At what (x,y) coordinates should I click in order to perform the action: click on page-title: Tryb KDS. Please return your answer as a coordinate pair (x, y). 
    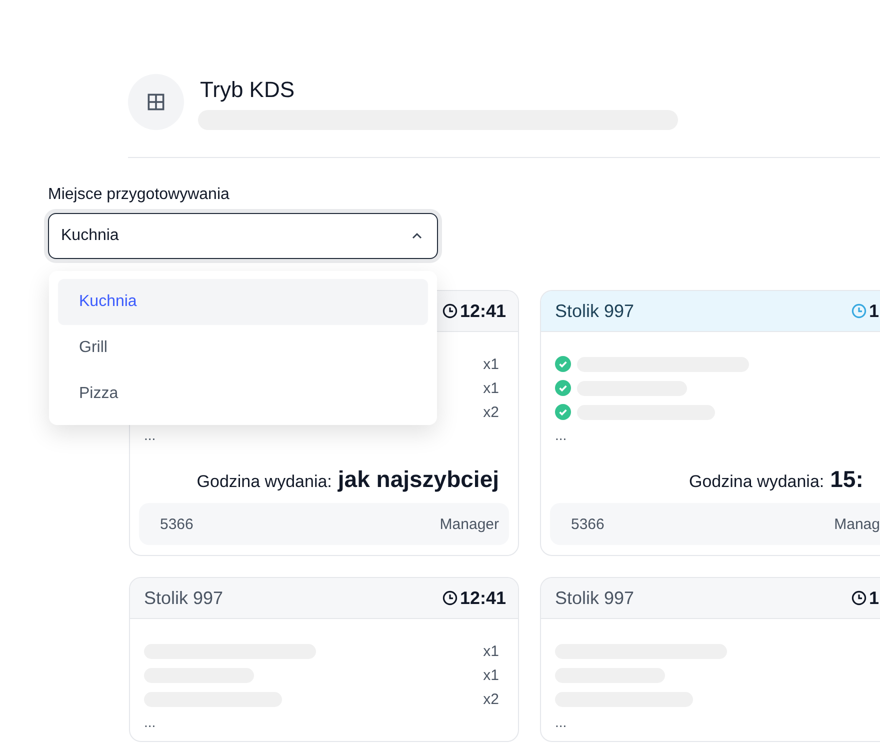
    Looking at the image, I should click on (248, 90).